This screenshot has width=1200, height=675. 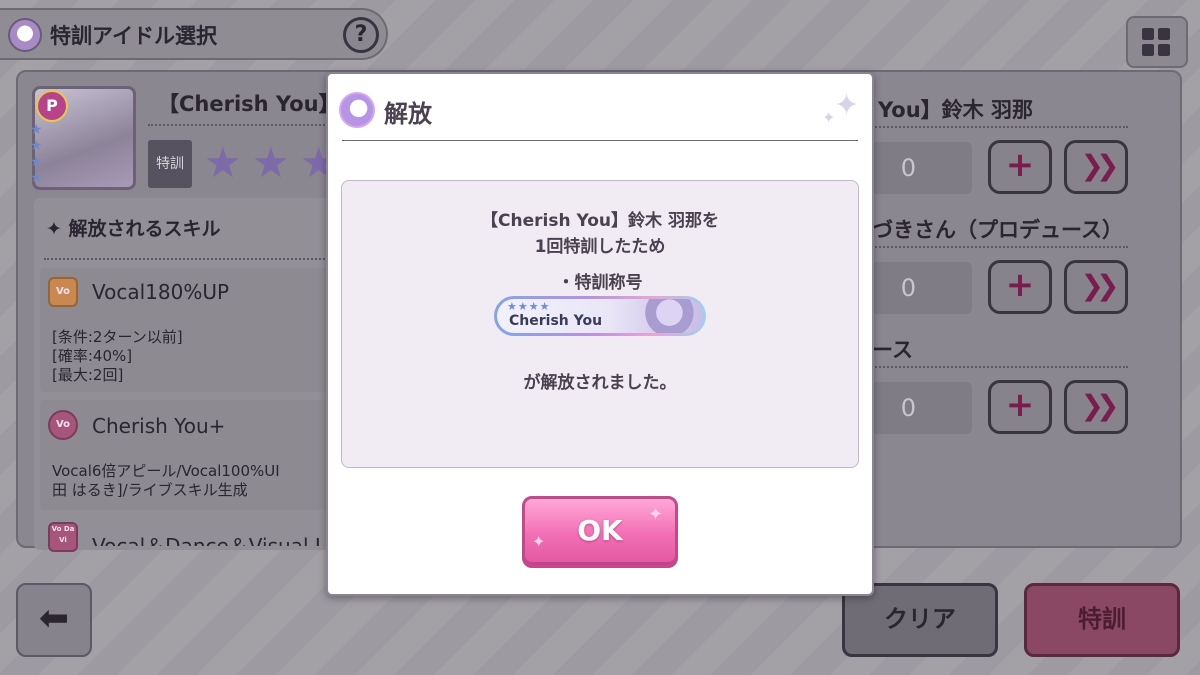 What do you see at coordinates (206, 540) in the screenshot?
I see `skill-name: Vocal＆Dance＆Visual I` at bounding box center [206, 540].